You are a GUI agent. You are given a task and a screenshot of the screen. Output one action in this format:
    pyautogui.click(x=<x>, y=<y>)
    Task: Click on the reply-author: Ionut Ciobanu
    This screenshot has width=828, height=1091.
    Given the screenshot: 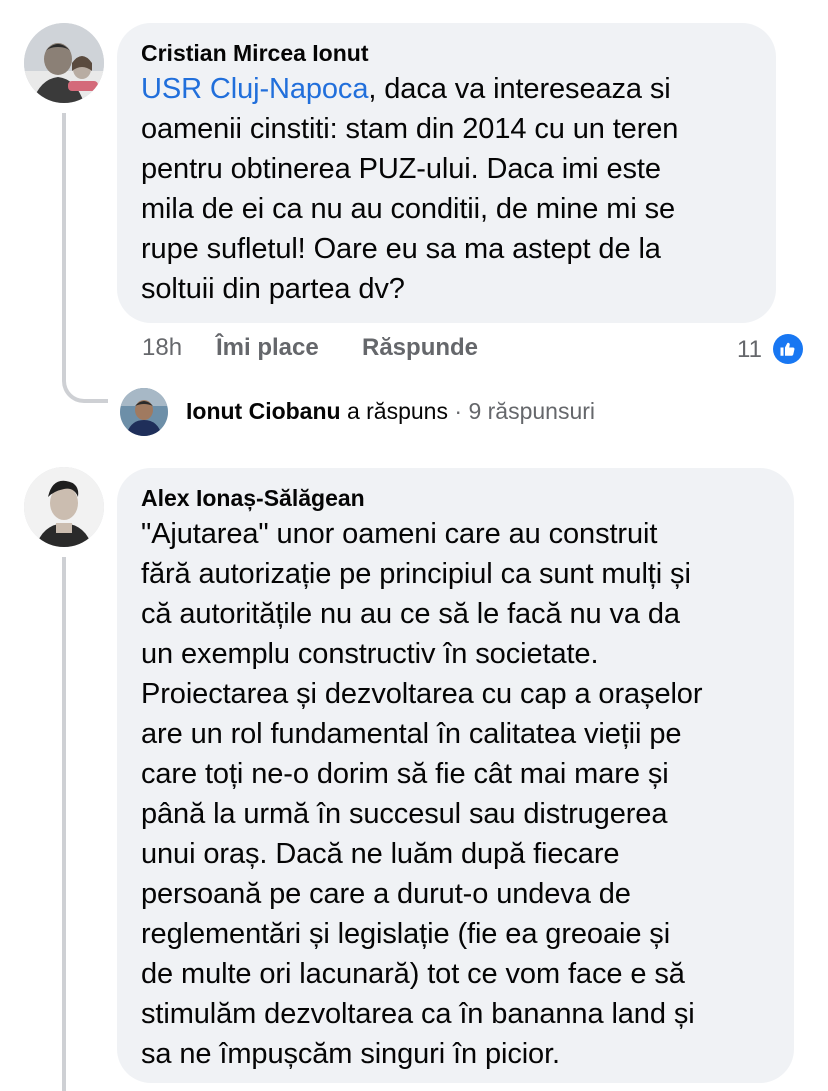 What is the action you would take?
    pyautogui.click(x=263, y=411)
    